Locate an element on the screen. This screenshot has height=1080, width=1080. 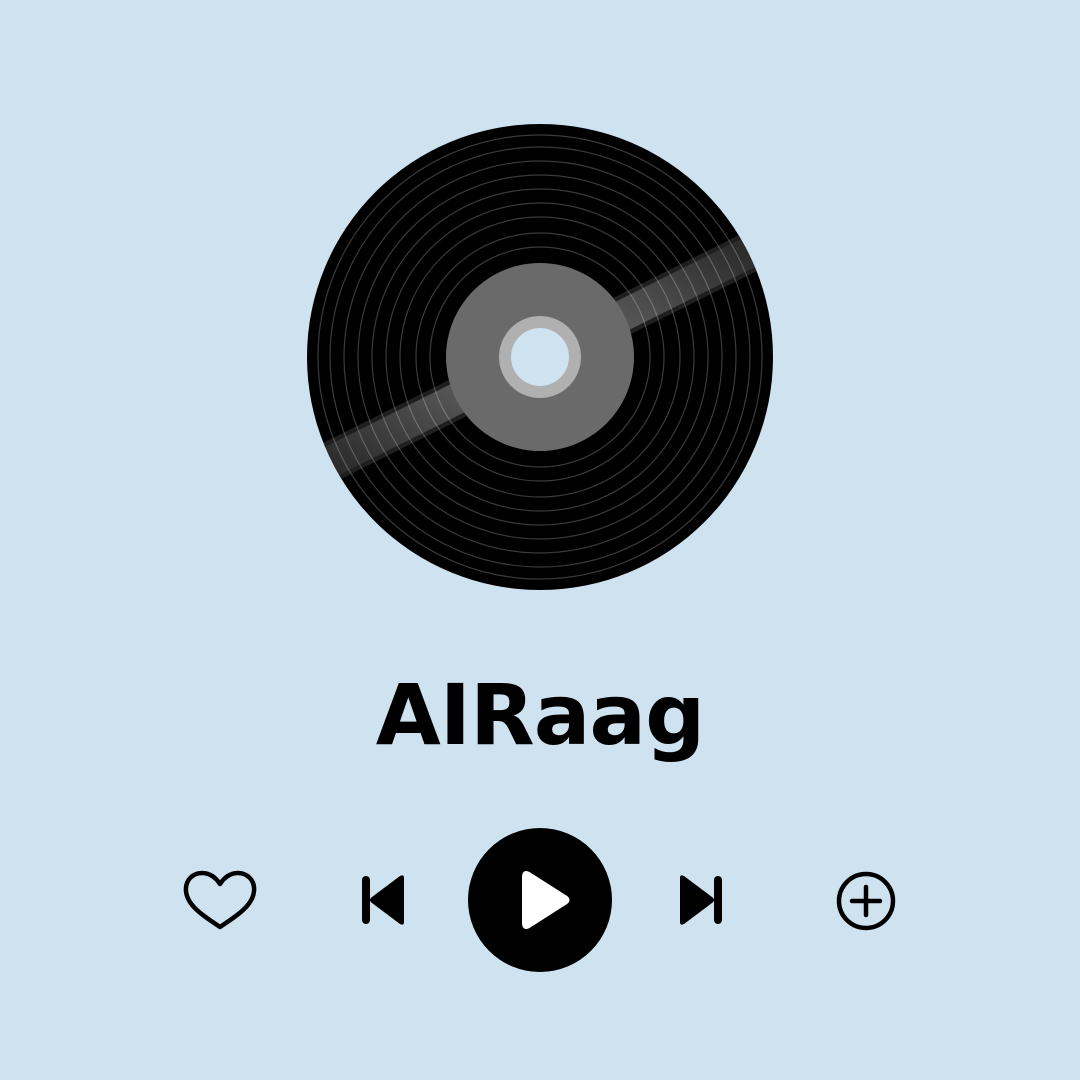
skip-next-icon is located at coordinates (701, 900).